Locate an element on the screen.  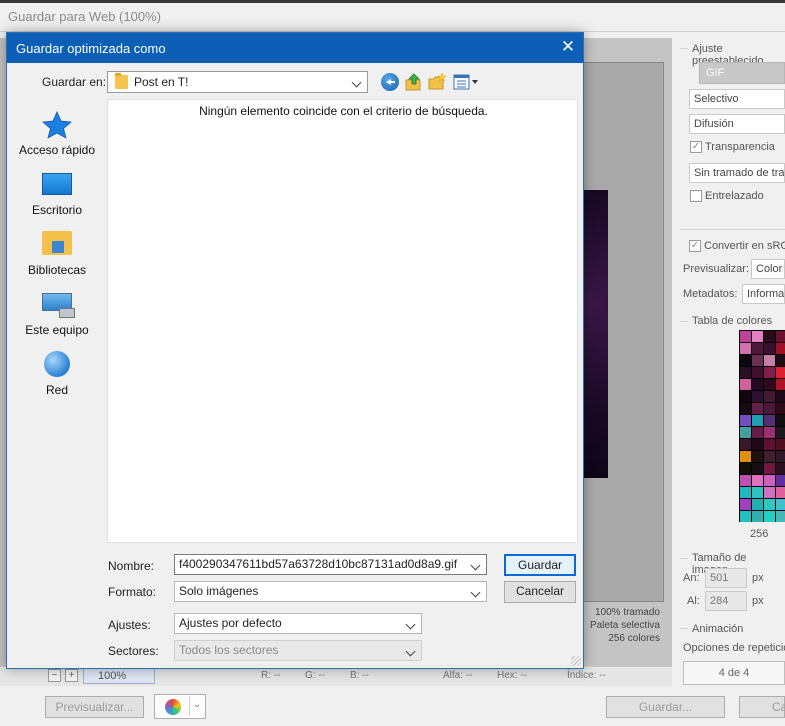
interlaced-checkbox is located at coordinates (696, 196).